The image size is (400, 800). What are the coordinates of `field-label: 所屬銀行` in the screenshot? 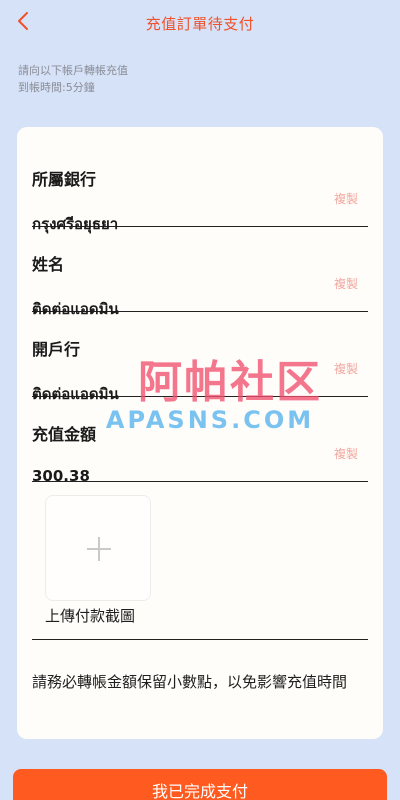 It's located at (64, 179).